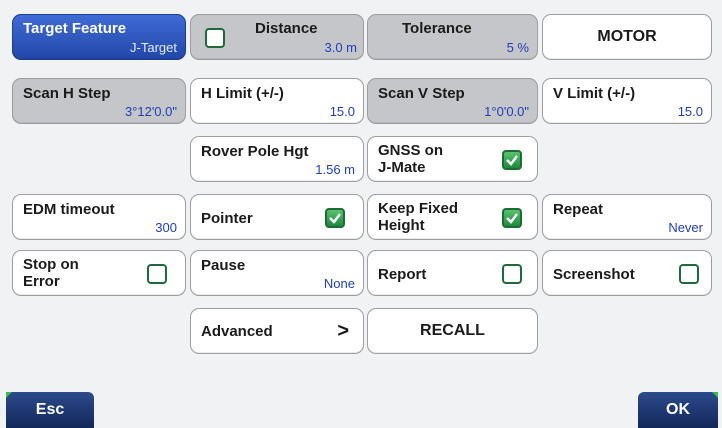  What do you see at coordinates (277, 217) in the screenshot?
I see `pointer-toggle: Pointer` at bounding box center [277, 217].